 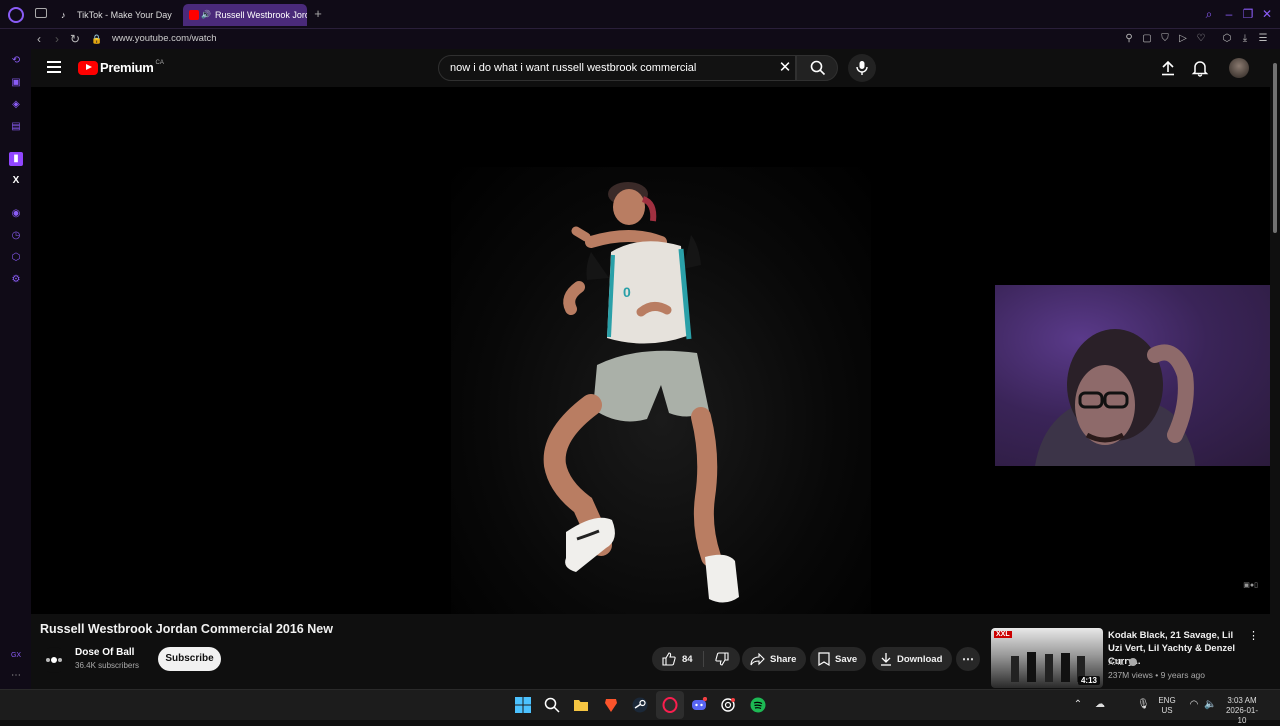 I want to click on video-duration: 4:13, so click(x=1088, y=680).